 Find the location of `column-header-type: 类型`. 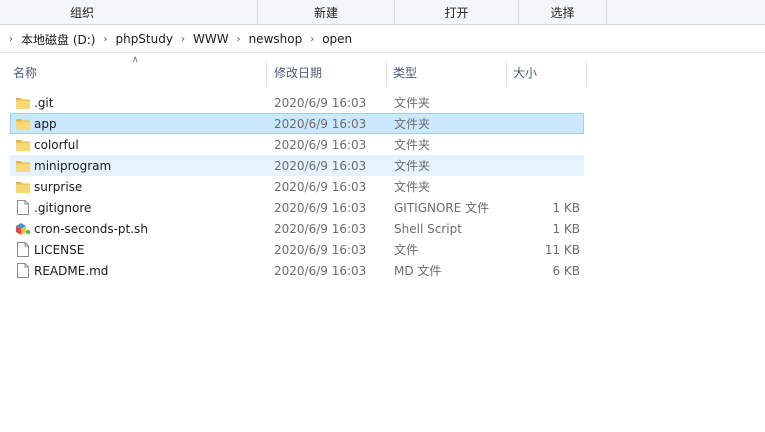

column-header-type: 类型 is located at coordinates (447, 72).